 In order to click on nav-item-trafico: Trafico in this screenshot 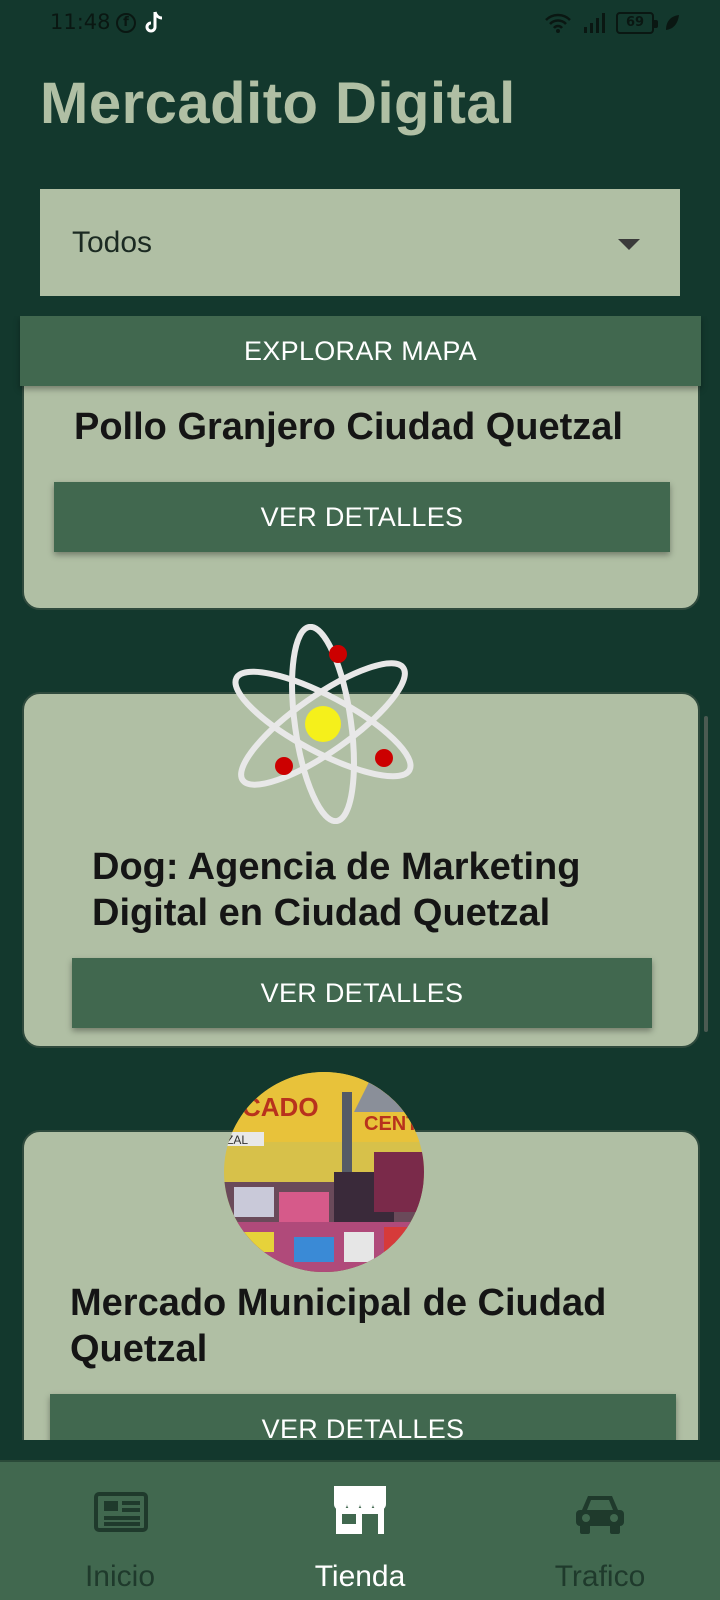, I will do `click(600, 1531)`.